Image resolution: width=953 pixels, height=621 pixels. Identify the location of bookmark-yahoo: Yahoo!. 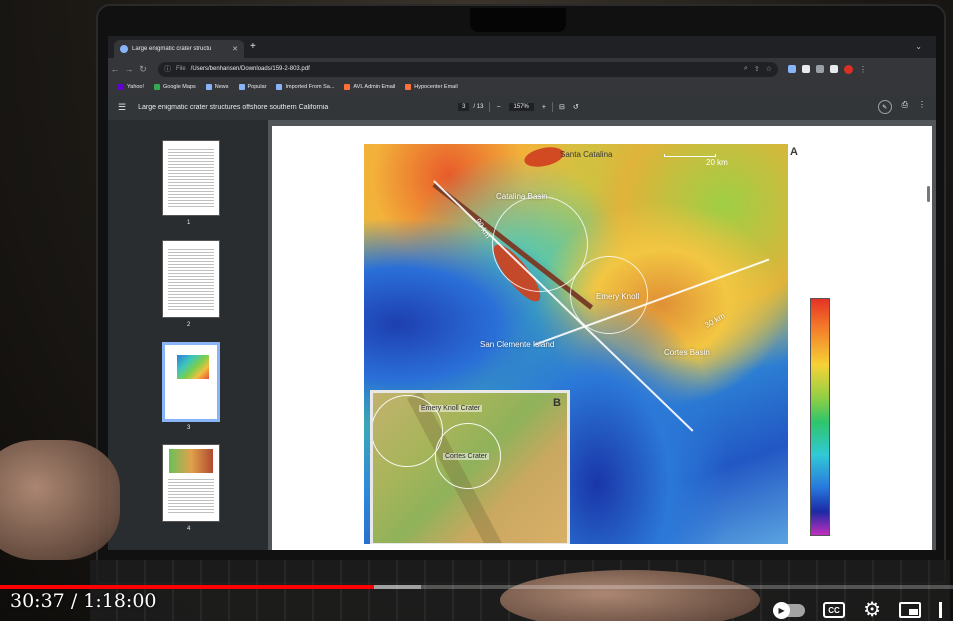
(131, 87).